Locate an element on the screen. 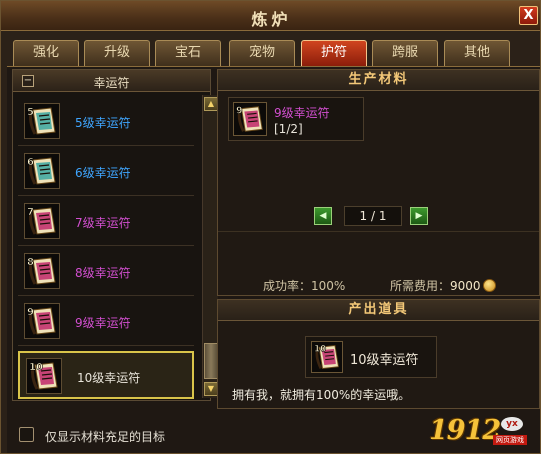  level-number: 5 is located at coordinates (30, 112).